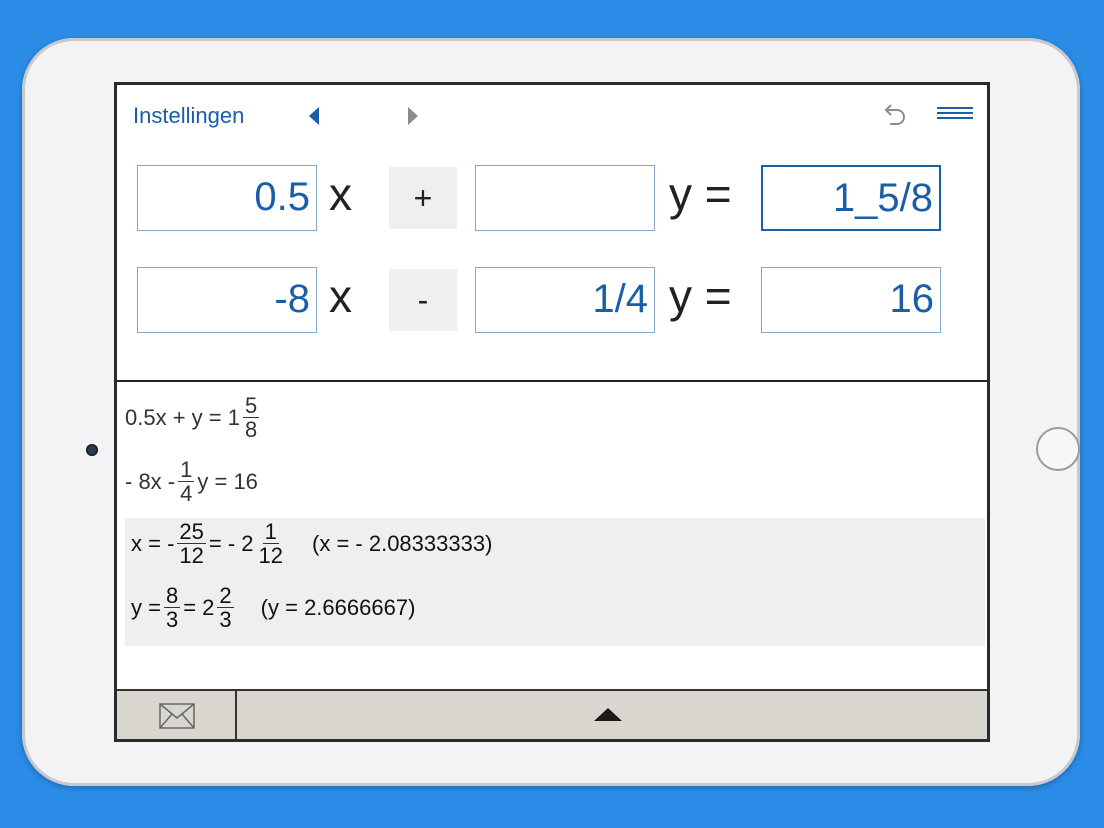 This screenshot has width=1104, height=828. What do you see at coordinates (172, 608) in the screenshot?
I see `fraction: 8 3` at bounding box center [172, 608].